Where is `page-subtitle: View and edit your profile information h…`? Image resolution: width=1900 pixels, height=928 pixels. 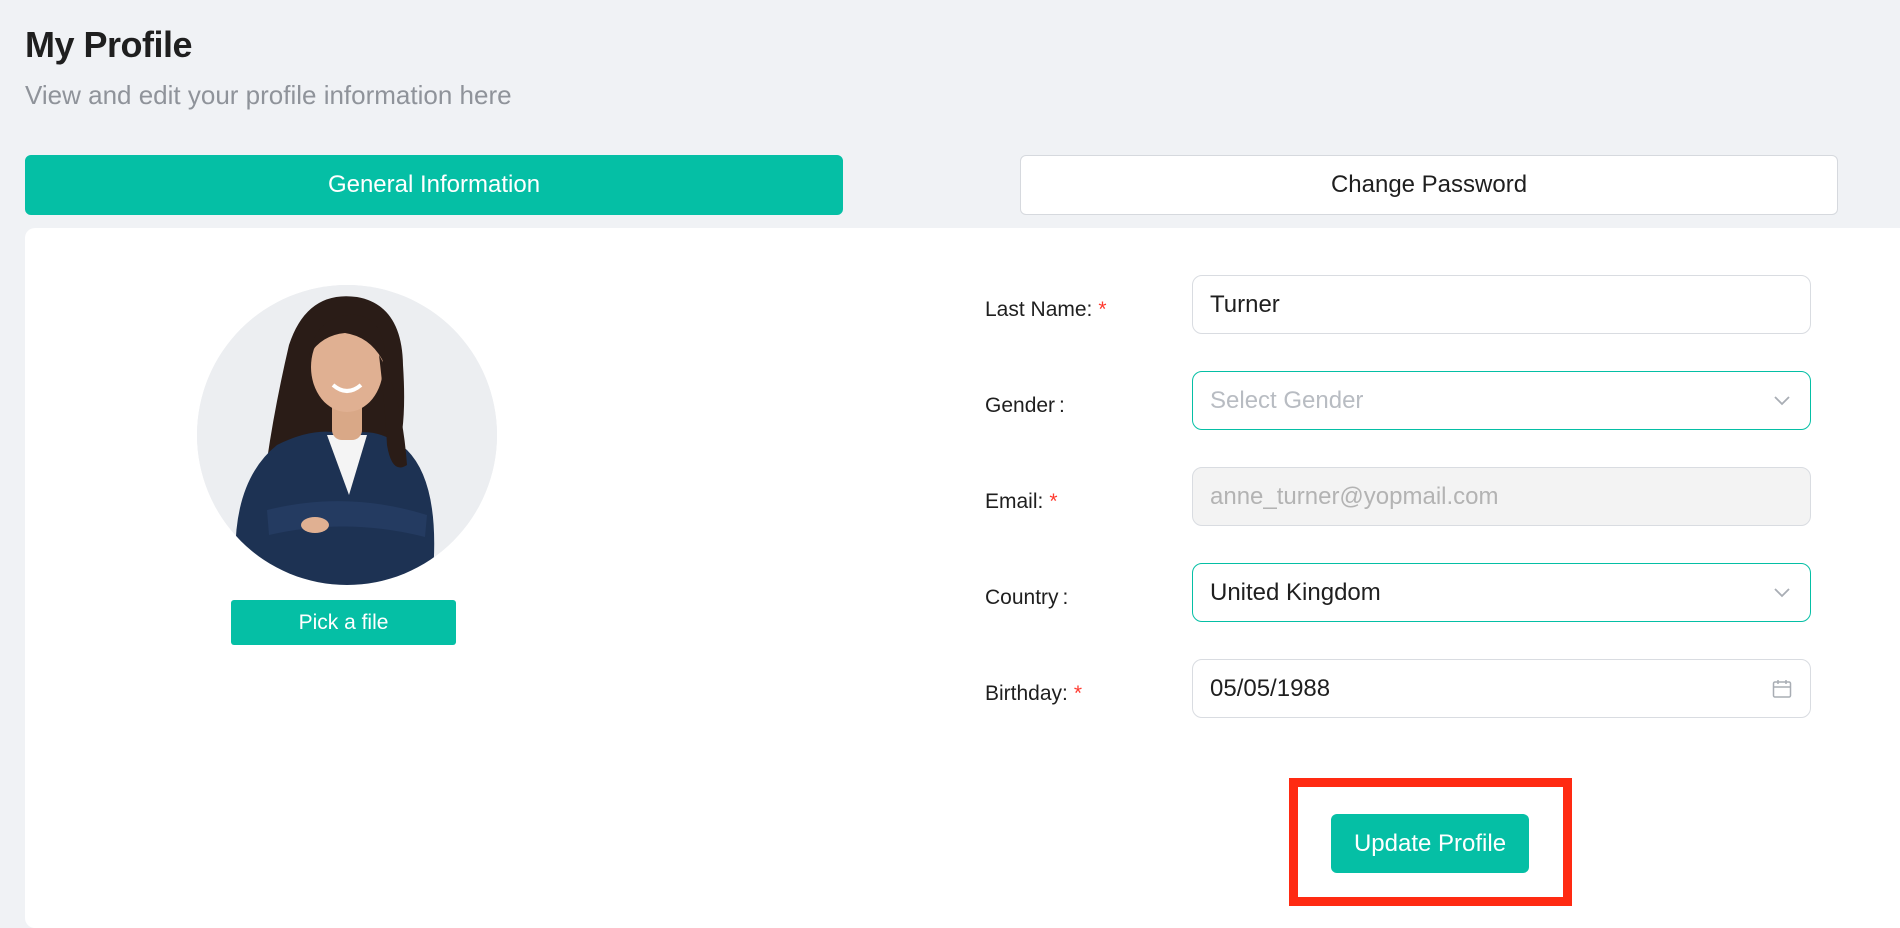 page-subtitle: View and edit your profile information h… is located at coordinates (268, 95).